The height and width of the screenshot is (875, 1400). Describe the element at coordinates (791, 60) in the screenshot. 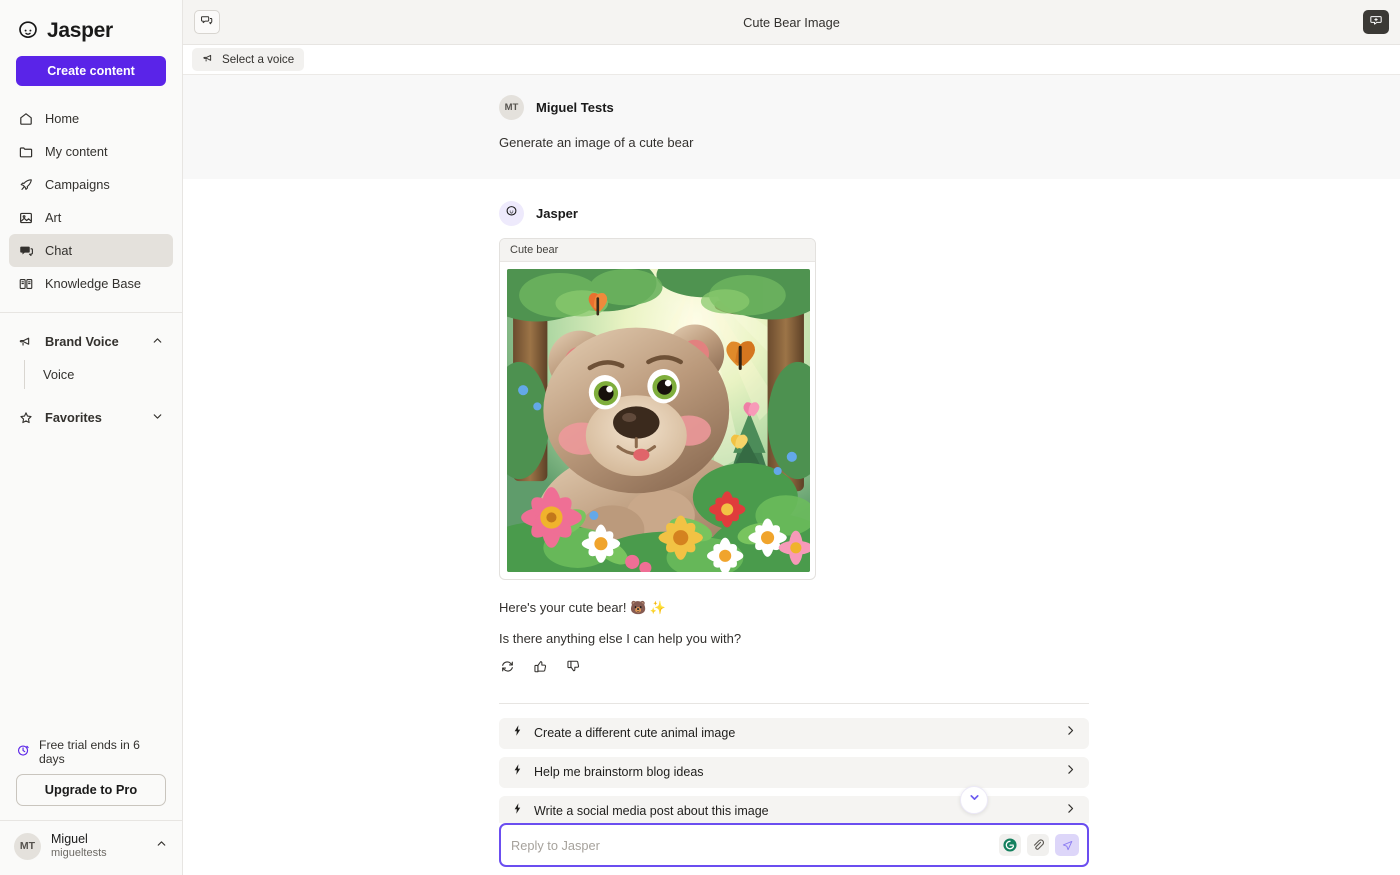

I see `voice-bar: Select a voice` at that location.